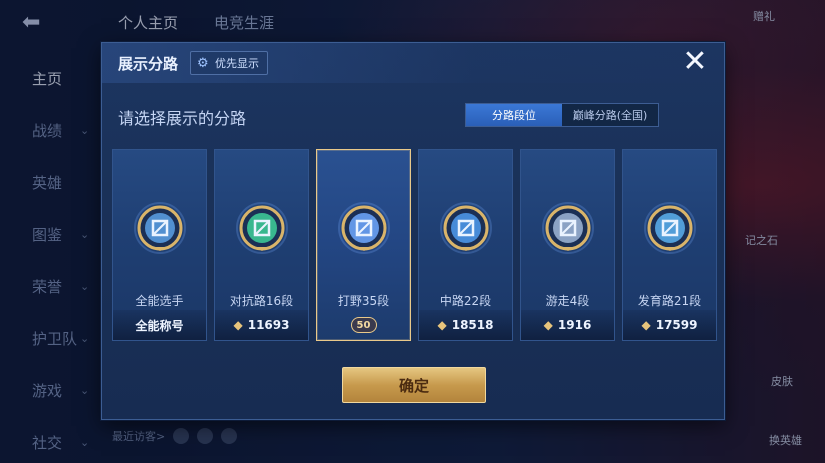 Image resolution: width=825 pixels, height=463 pixels. What do you see at coordinates (261, 228) in the screenshot?
I see `clash-lane-badge-icon` at bounding box center [261, 228].